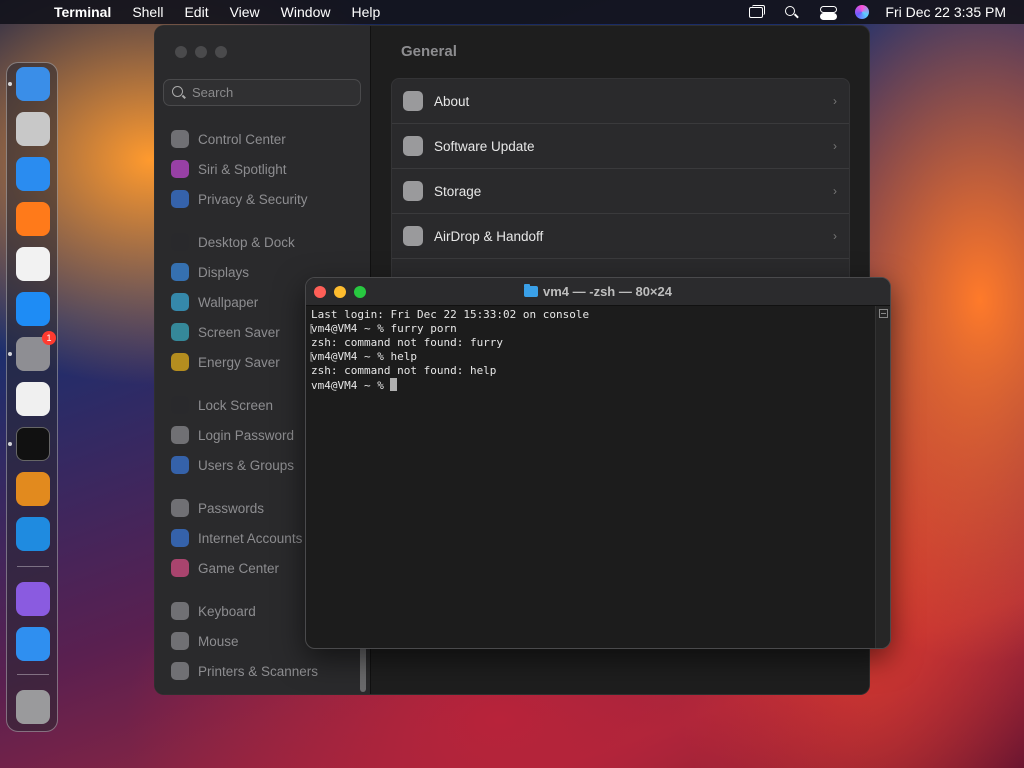  What do you see at coordinates (620, 236) in the screenshot?
I see `settings-row-airdrop-handoff: AirDrop & Handoff ›` at bounding box center [620, 236].